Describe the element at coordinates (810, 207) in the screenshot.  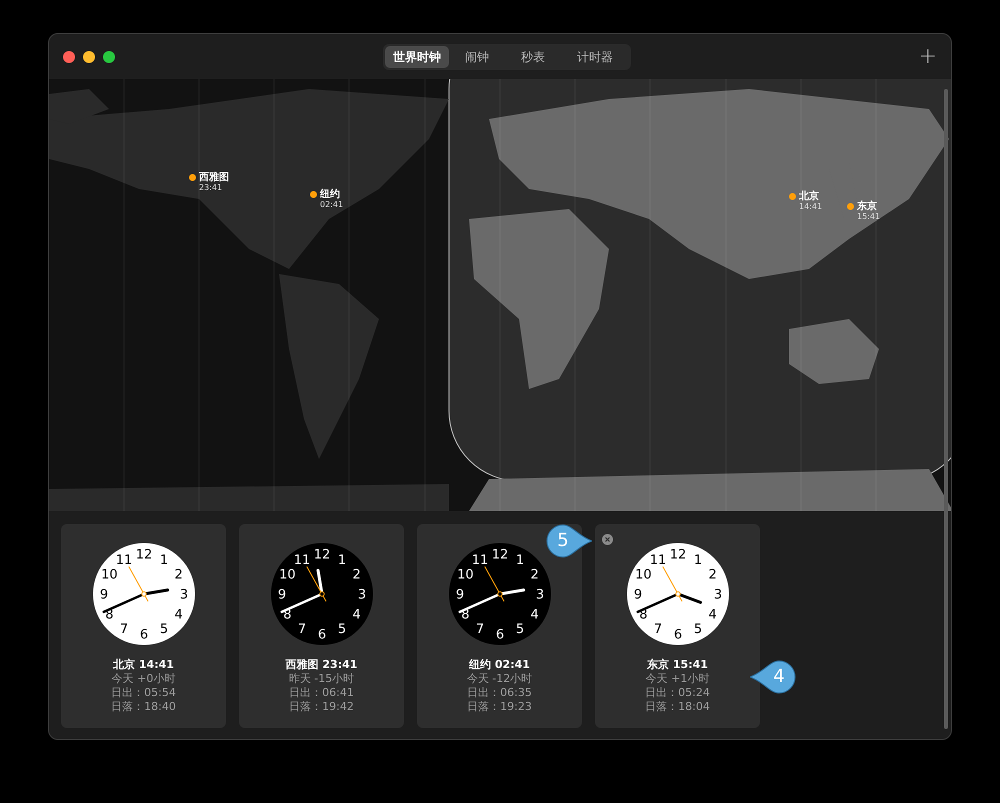
I see `time-label: 14:41` at that location.